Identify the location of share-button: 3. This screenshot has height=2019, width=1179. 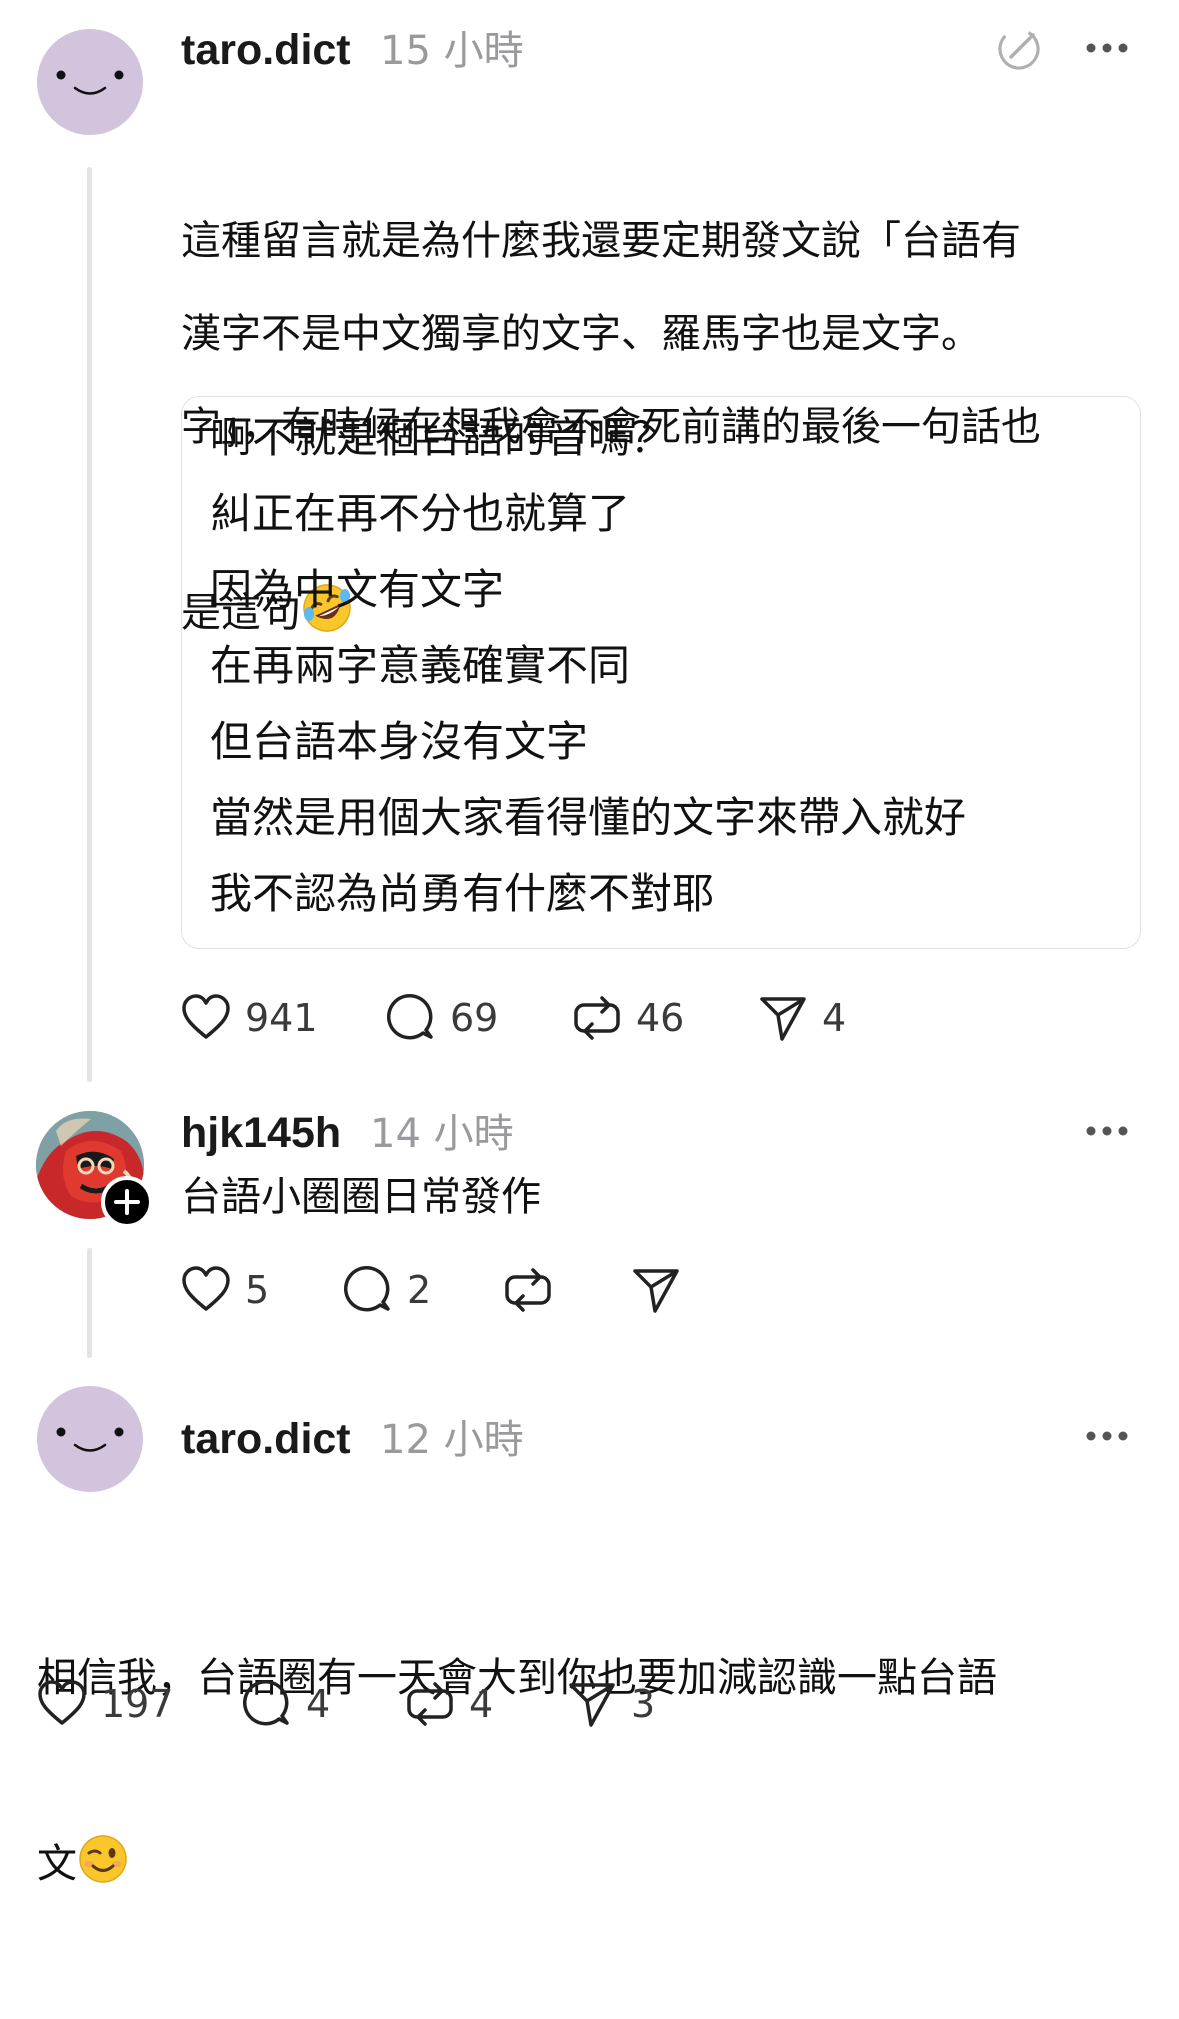
(617, 1704).